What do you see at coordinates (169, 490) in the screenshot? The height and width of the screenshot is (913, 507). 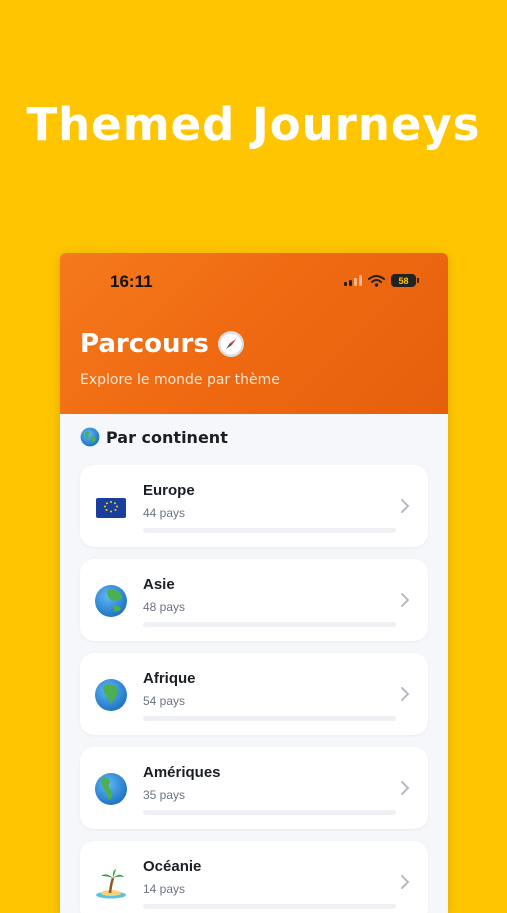 I see `continent-name: Europe` at bounding box center [169, 490].